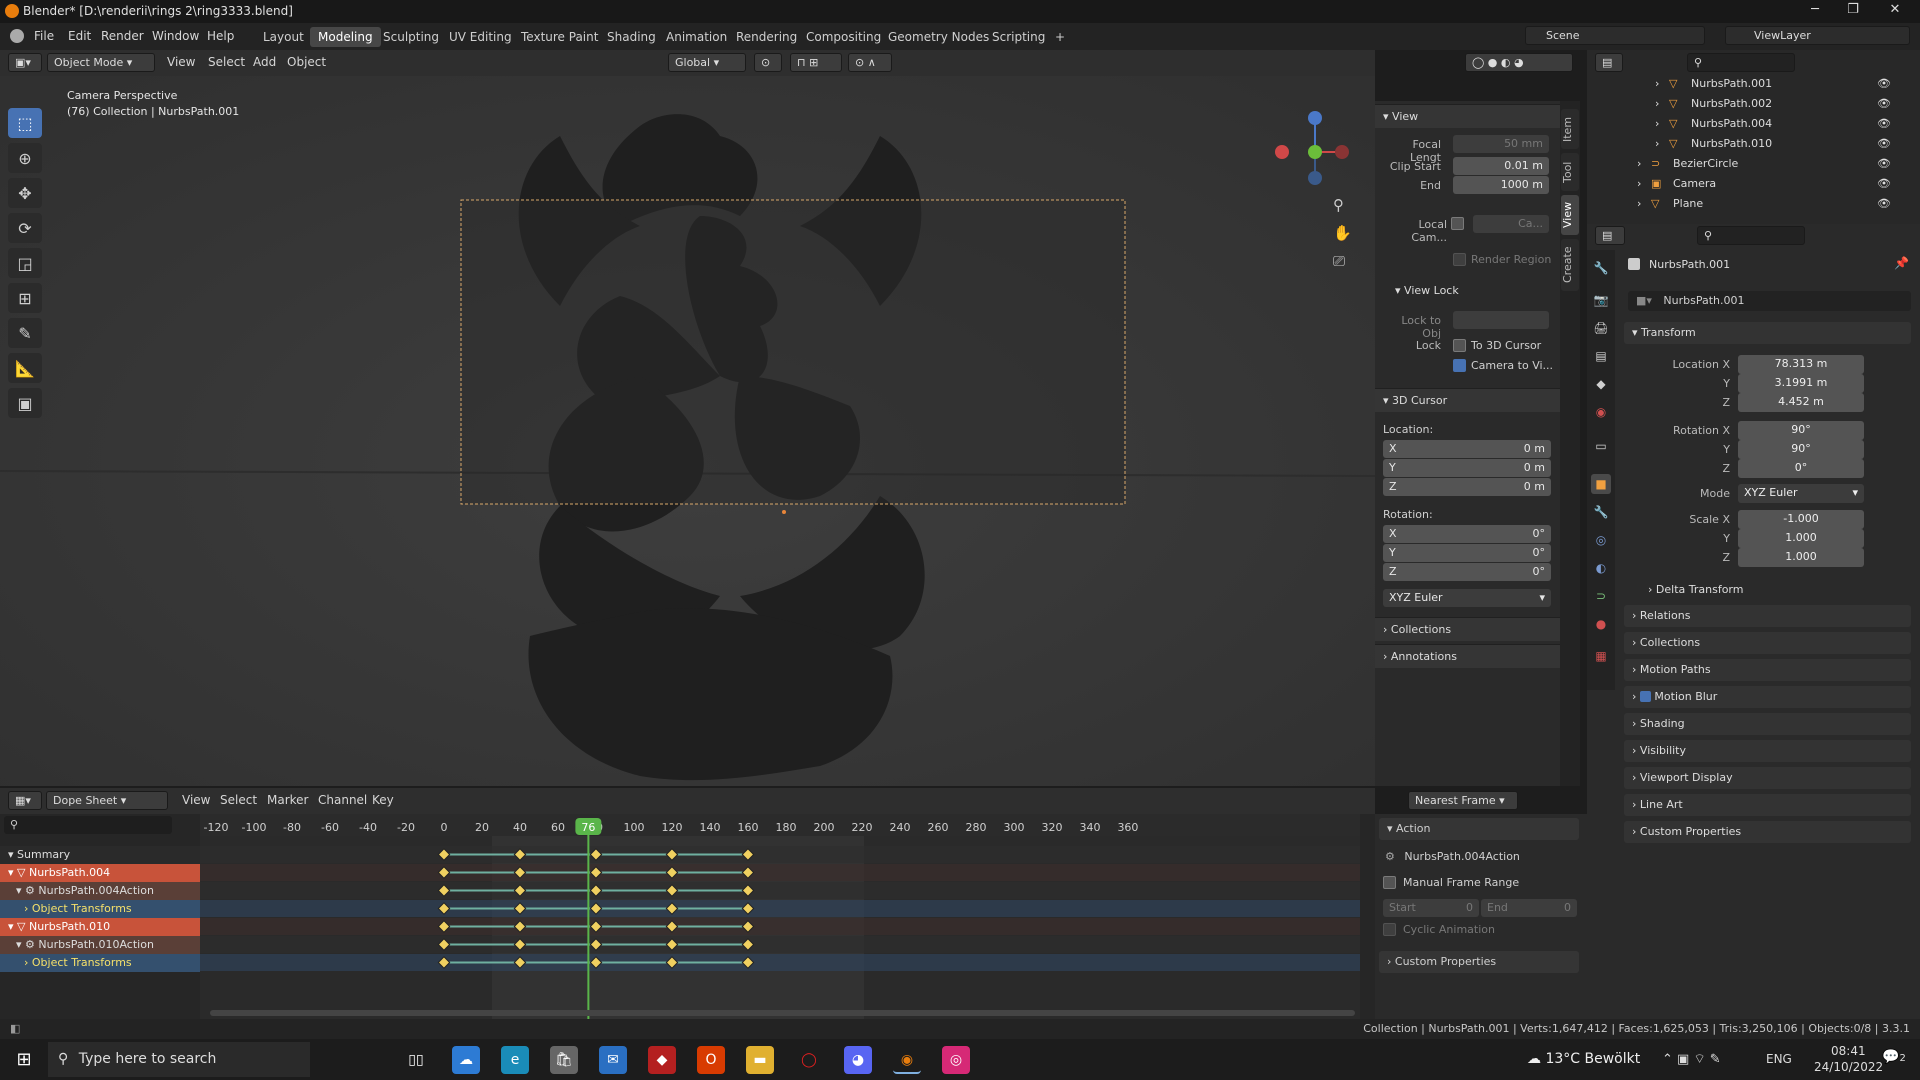 The image size is (1920, 1080). Describe the element at coordinates (1753, 127) in the screenshot. I see `outliner-row: › ▽ NurbsPath.004 👁` at that location.